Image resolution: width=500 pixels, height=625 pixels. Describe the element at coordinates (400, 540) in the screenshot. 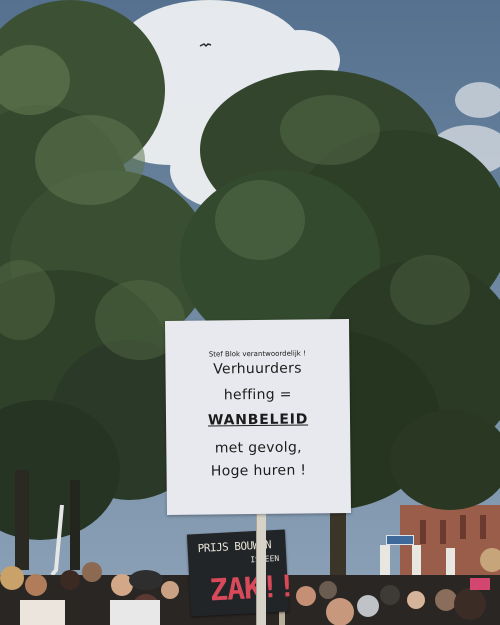

I see `street-sign` at that location.